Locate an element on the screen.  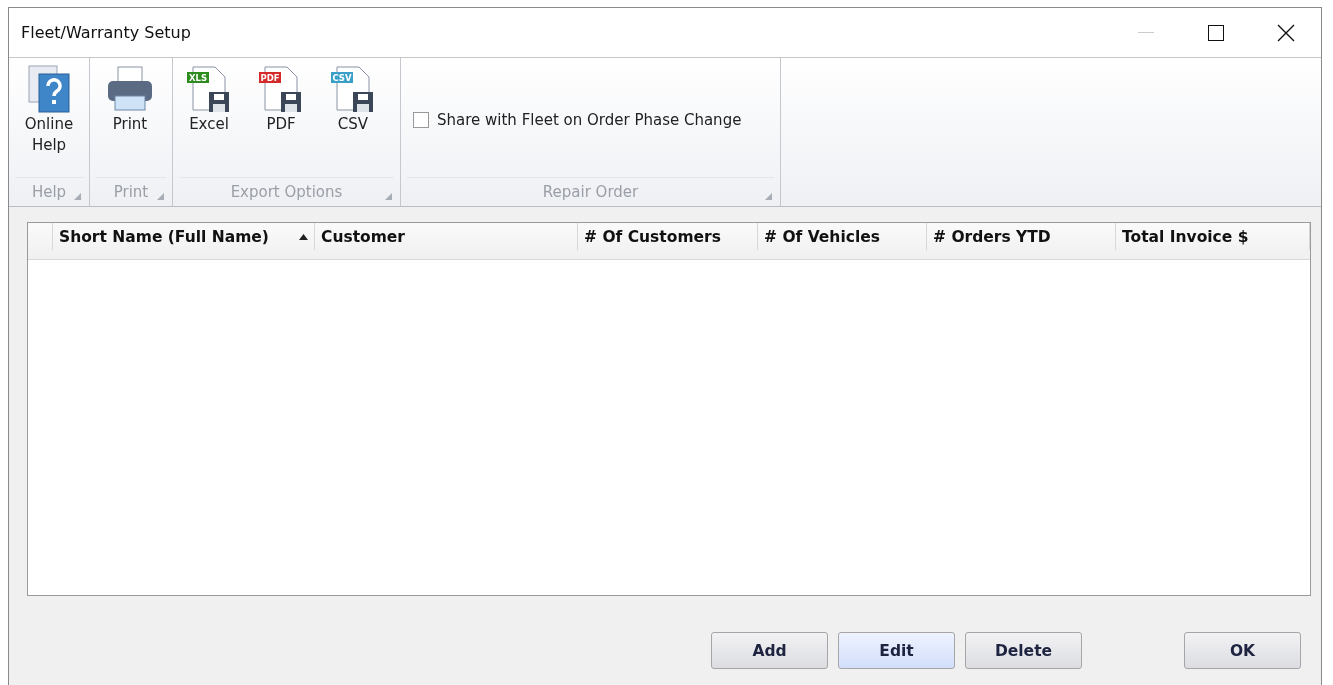
maximize-icon is located at coordinates (1216, 32).